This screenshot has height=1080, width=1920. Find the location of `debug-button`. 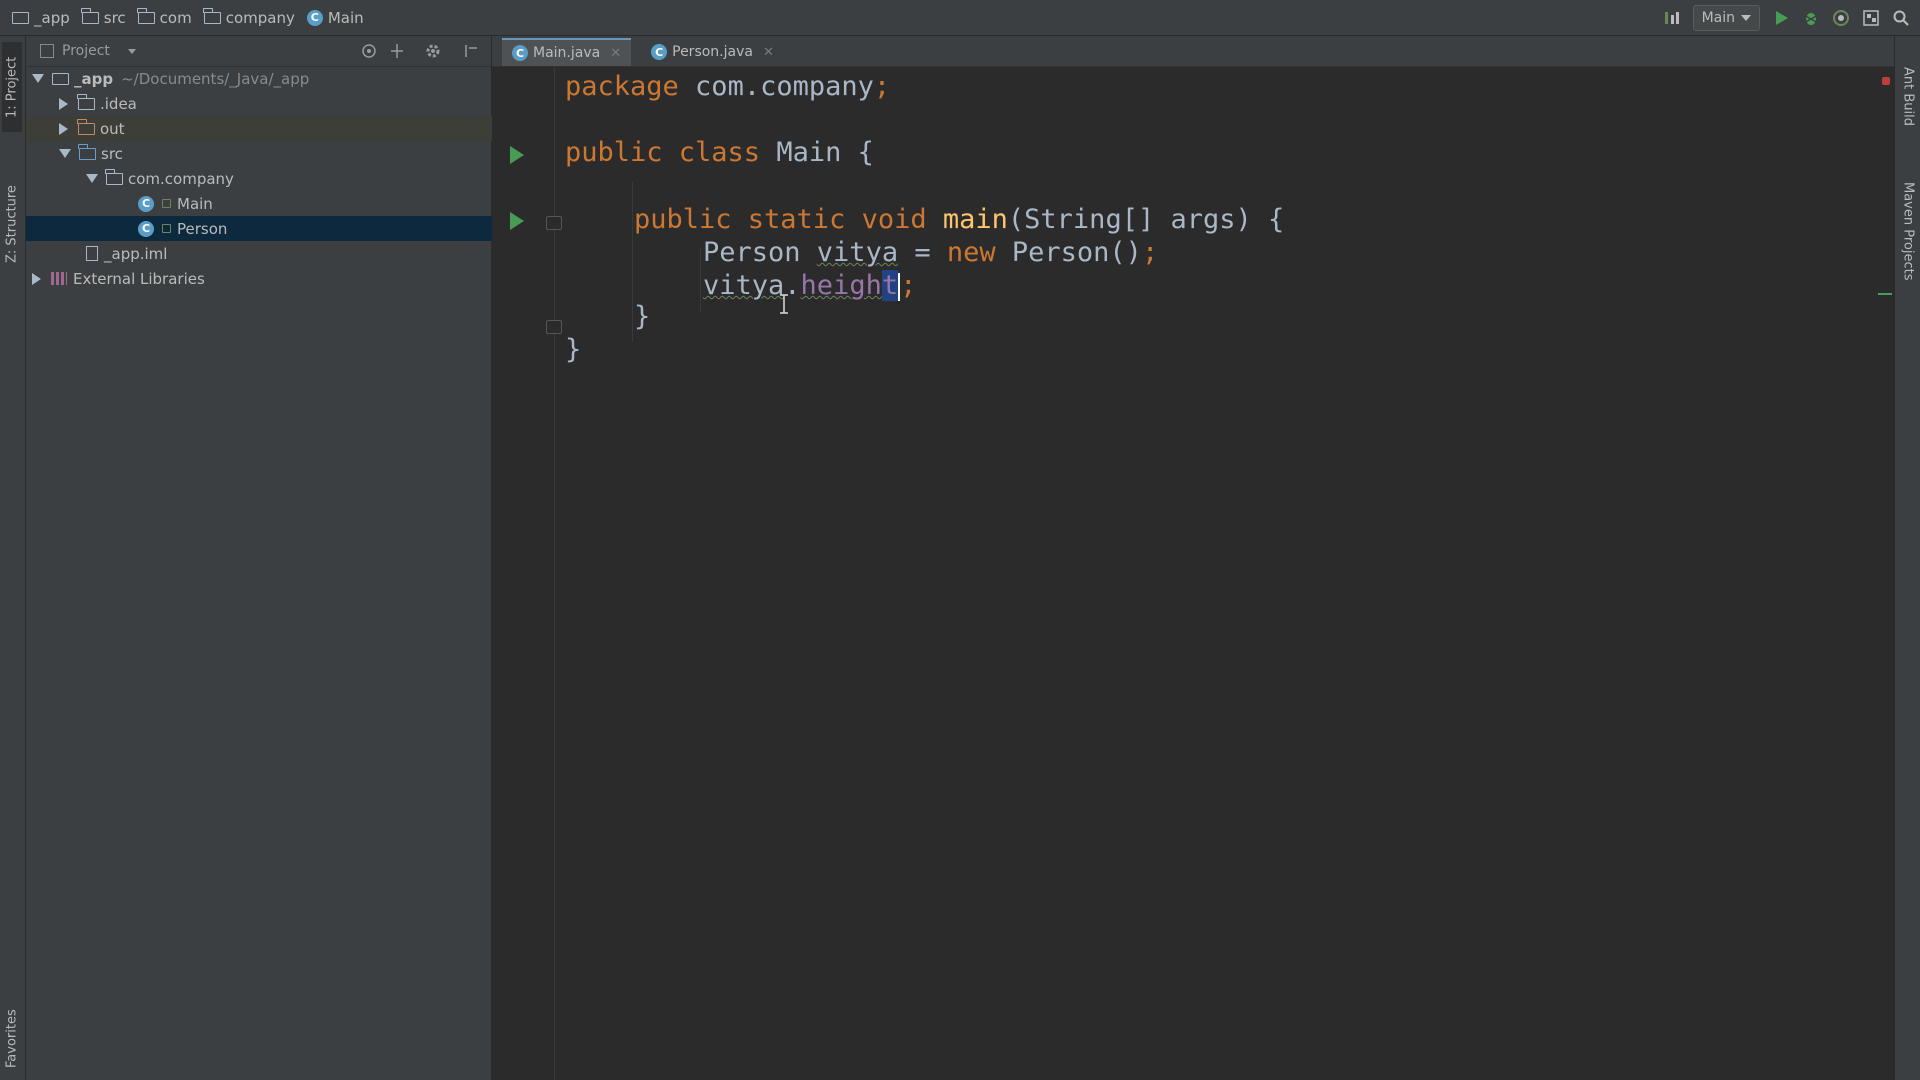

debug-button is located at coordinates (1811, 18).